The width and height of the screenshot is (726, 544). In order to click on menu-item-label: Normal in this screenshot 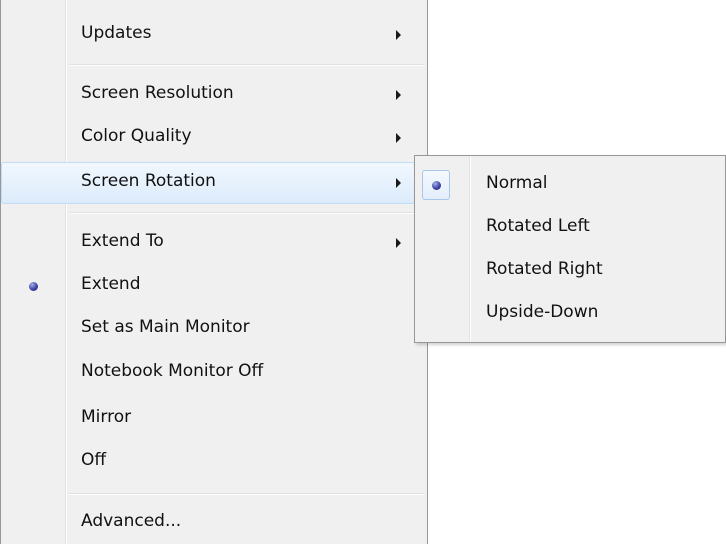, I will do `click(517, 183)`.